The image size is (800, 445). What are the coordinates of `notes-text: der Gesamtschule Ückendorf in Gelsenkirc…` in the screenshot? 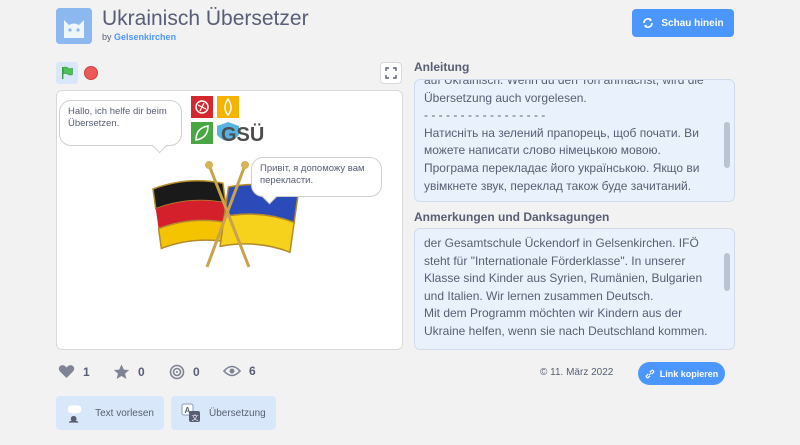 It's located at (566, 293).